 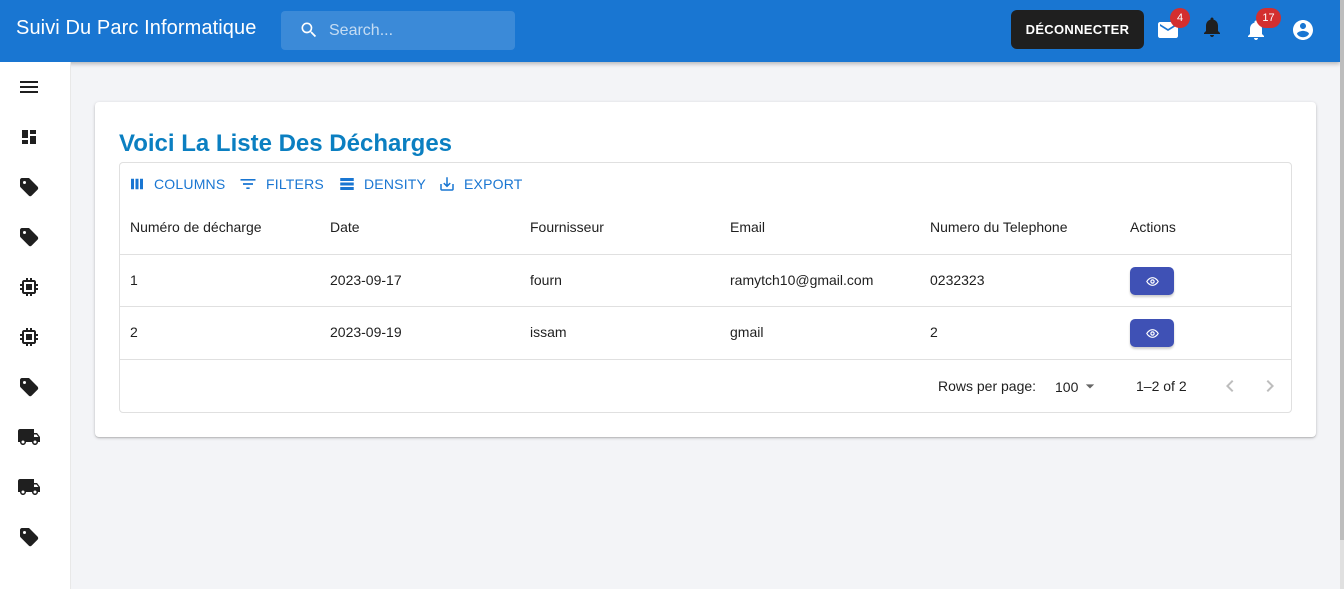 I want to click on cell-fournisseur: issam, so click(x=548, y=332).